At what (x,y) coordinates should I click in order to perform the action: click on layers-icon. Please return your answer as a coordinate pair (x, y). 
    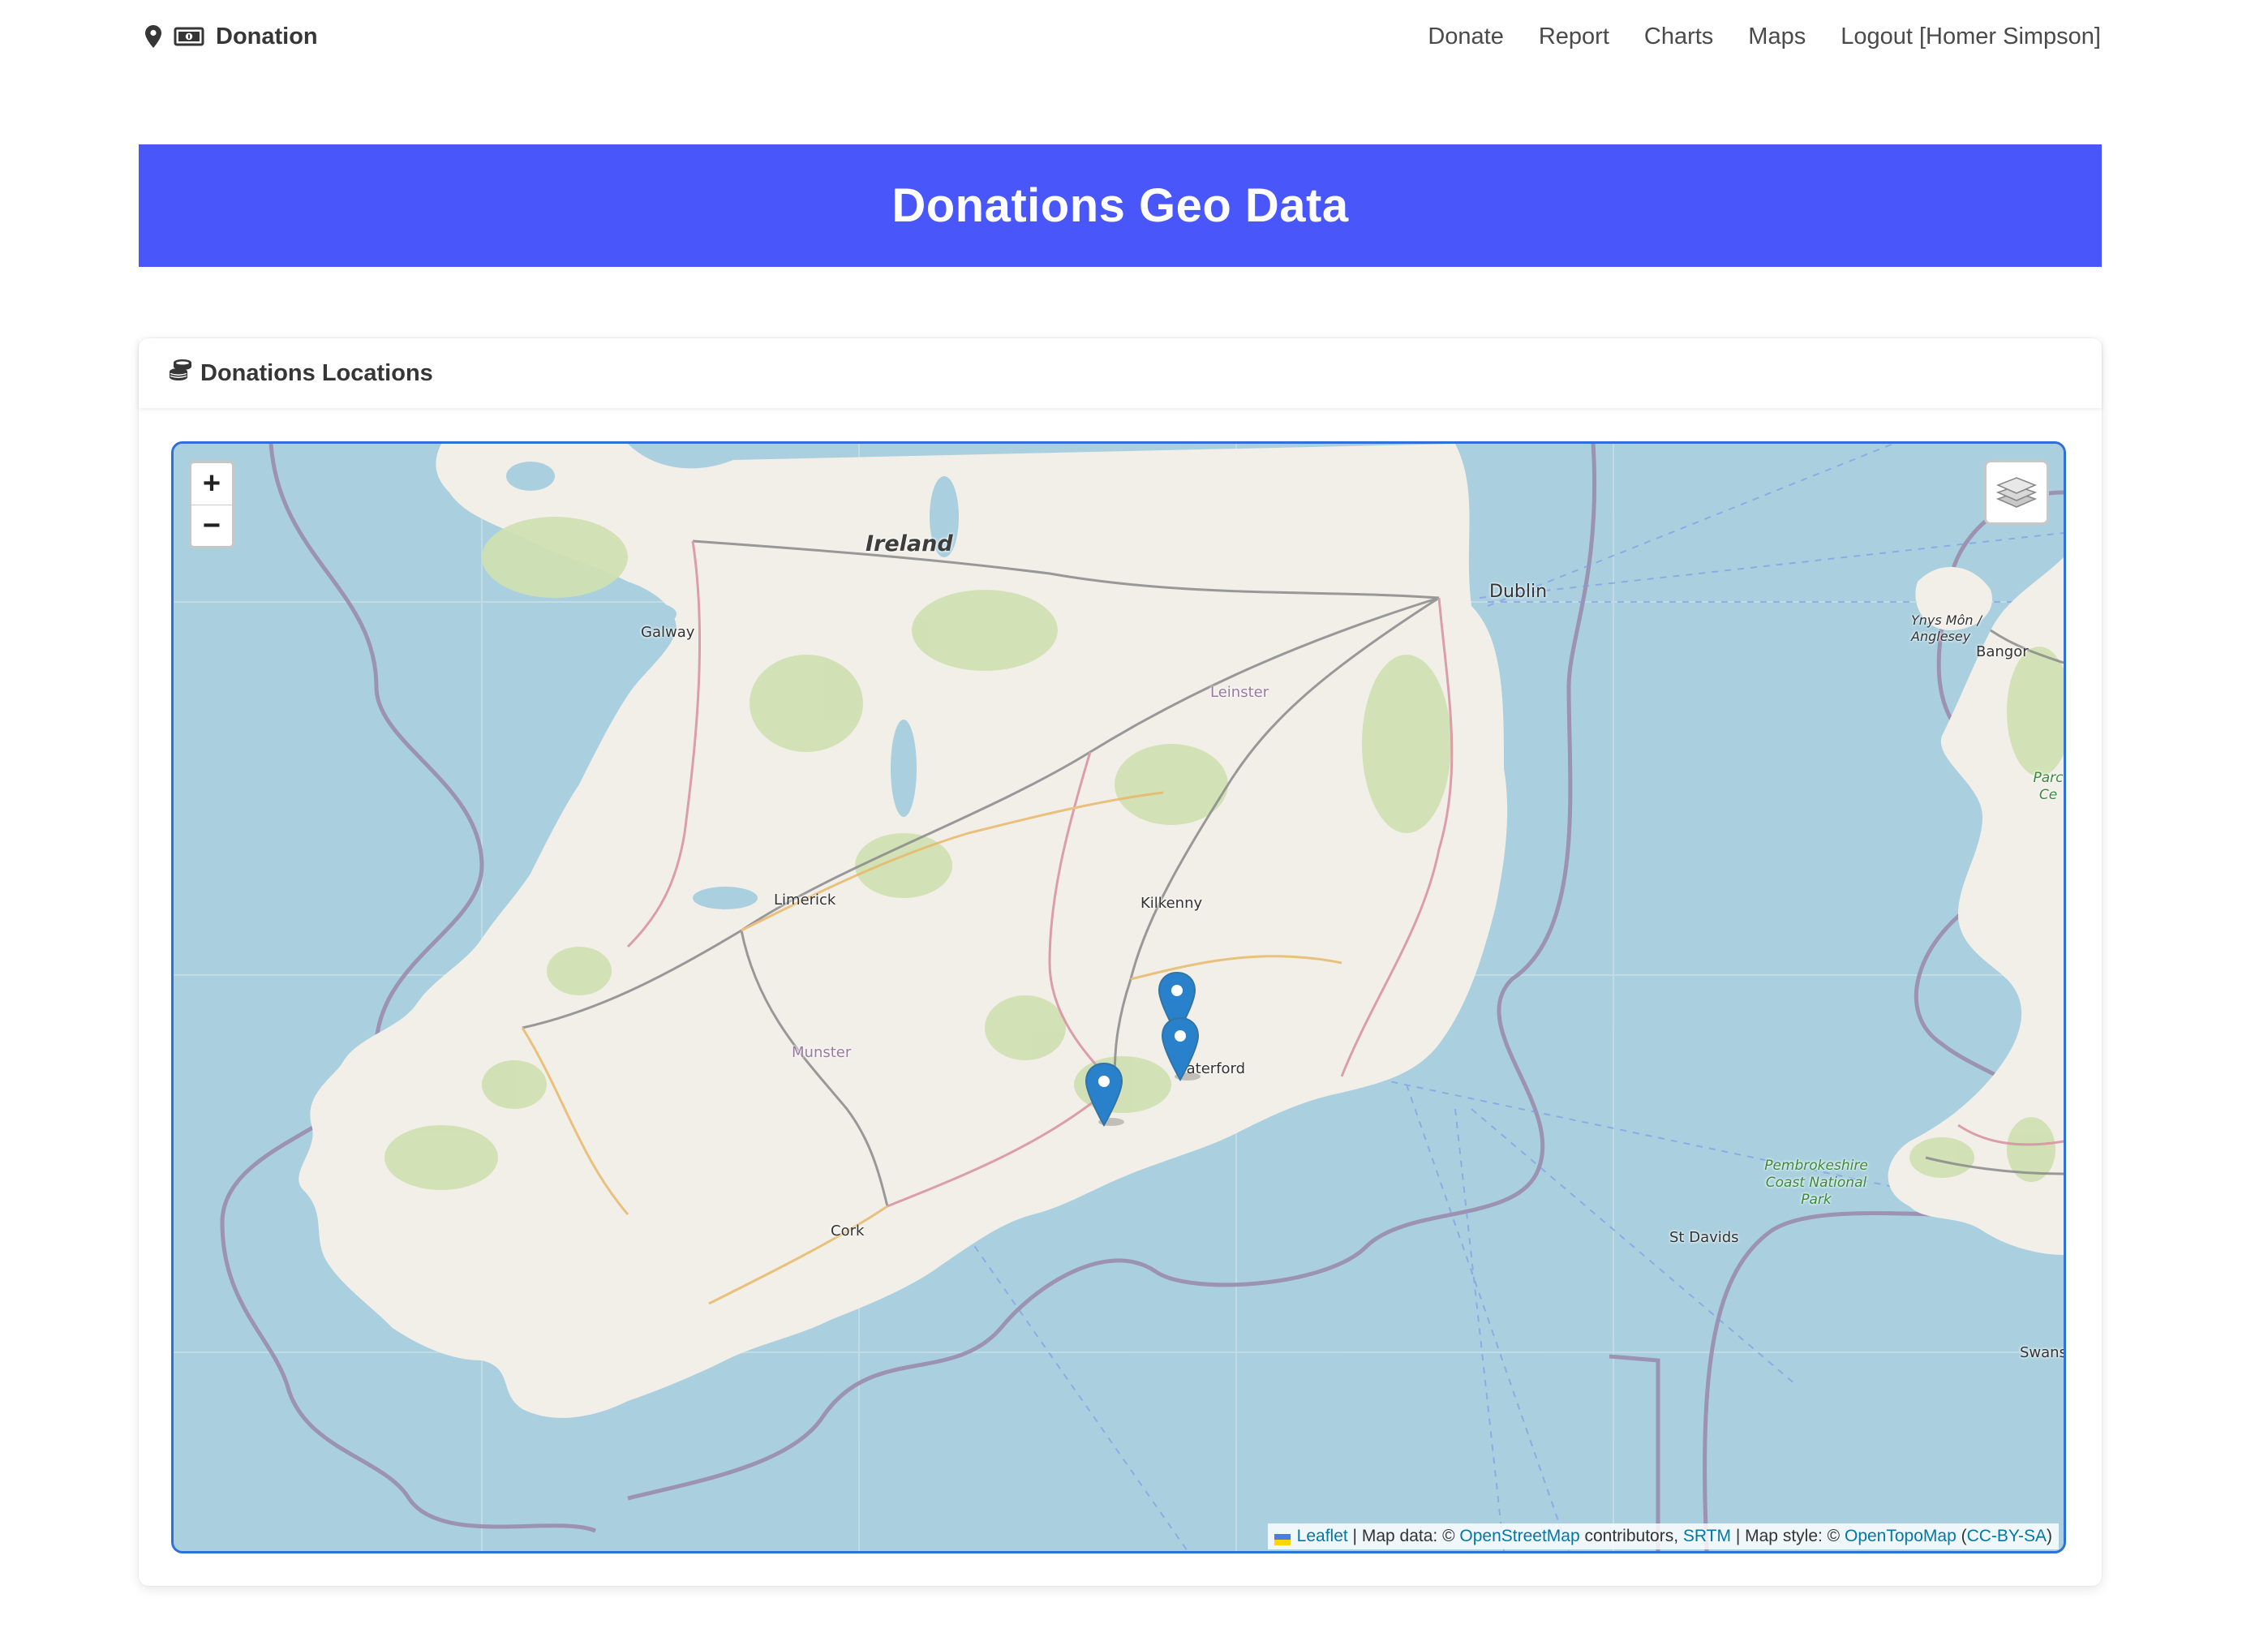
    Looking at the image, I should click on (2016, 493).